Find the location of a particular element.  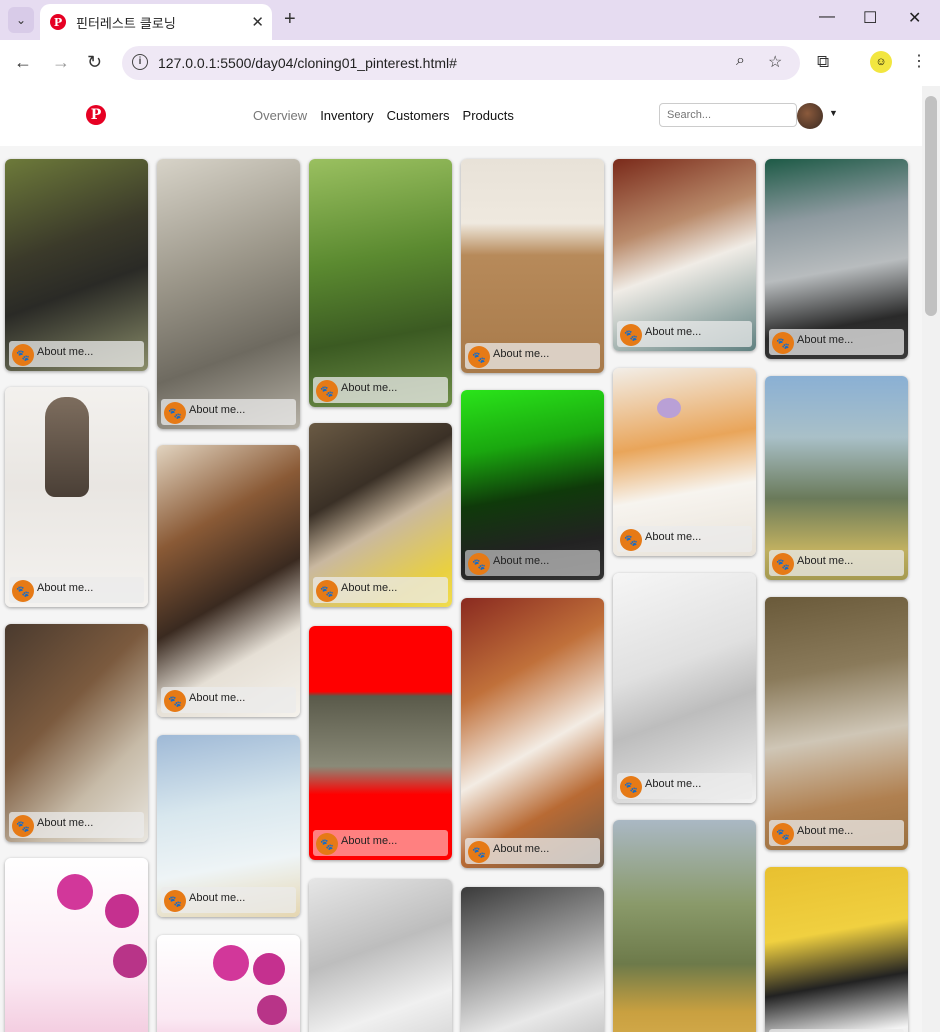

back-icon: ← is located at coordinates (23, 62).